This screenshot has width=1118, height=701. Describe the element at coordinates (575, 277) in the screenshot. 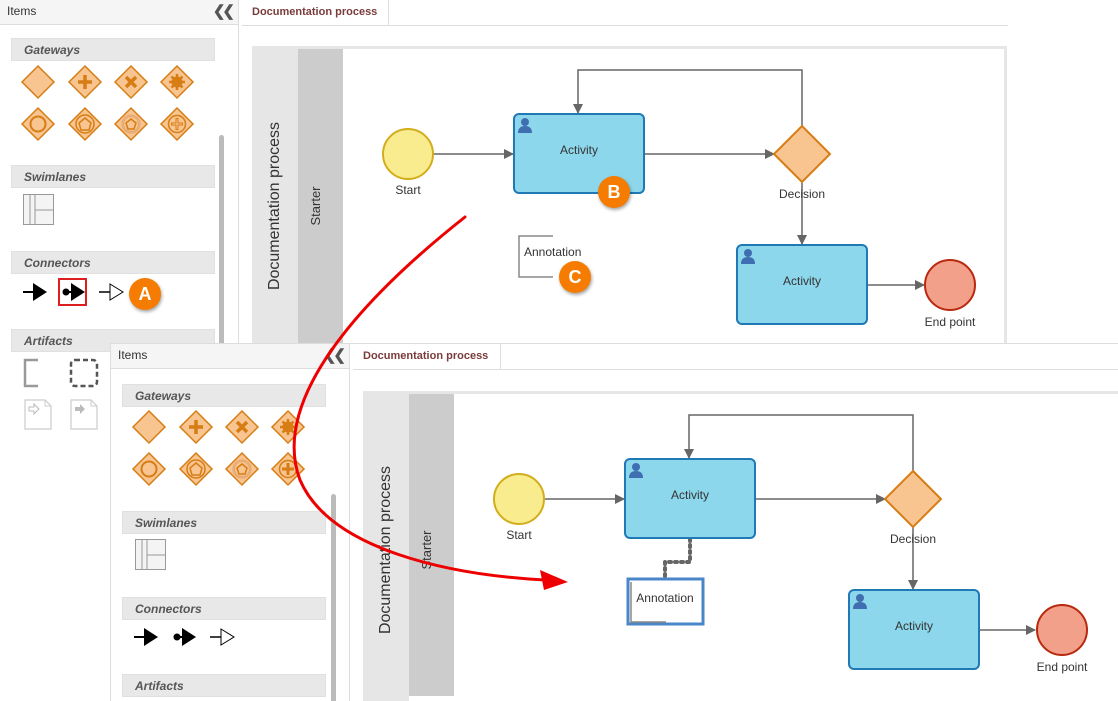

I see `badge-c: C` at that location.